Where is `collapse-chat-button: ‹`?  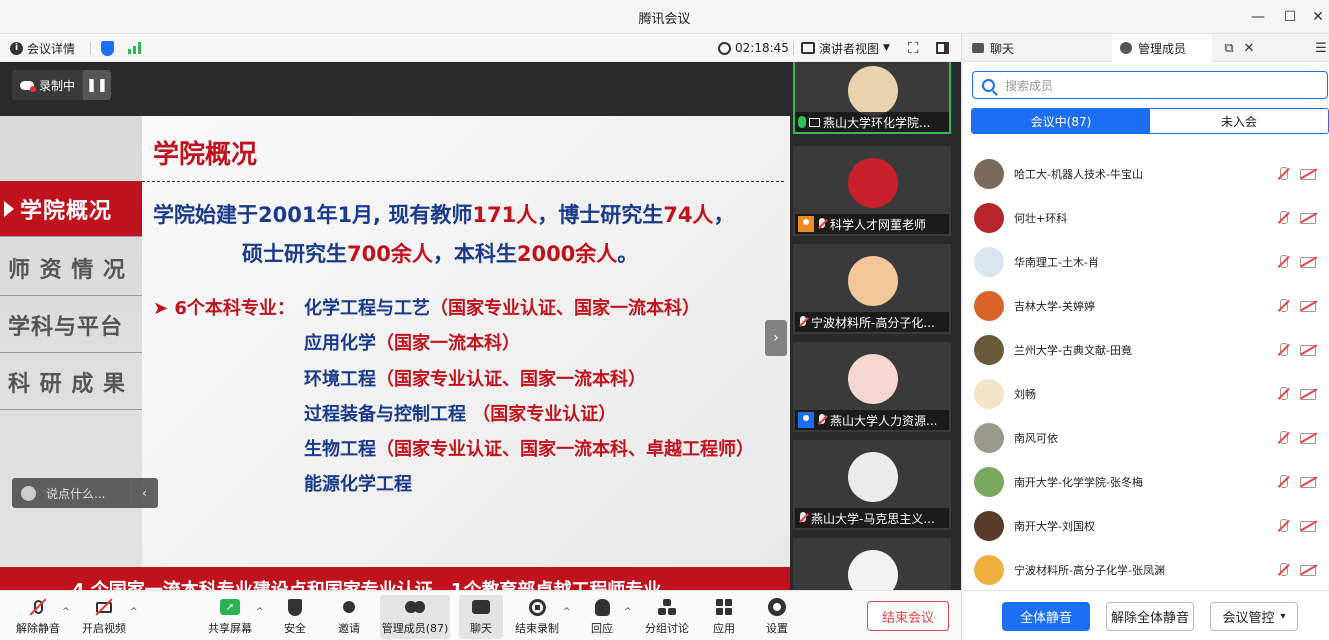
collapse-chat-button: ‹ is located at coordinates (144, 493).